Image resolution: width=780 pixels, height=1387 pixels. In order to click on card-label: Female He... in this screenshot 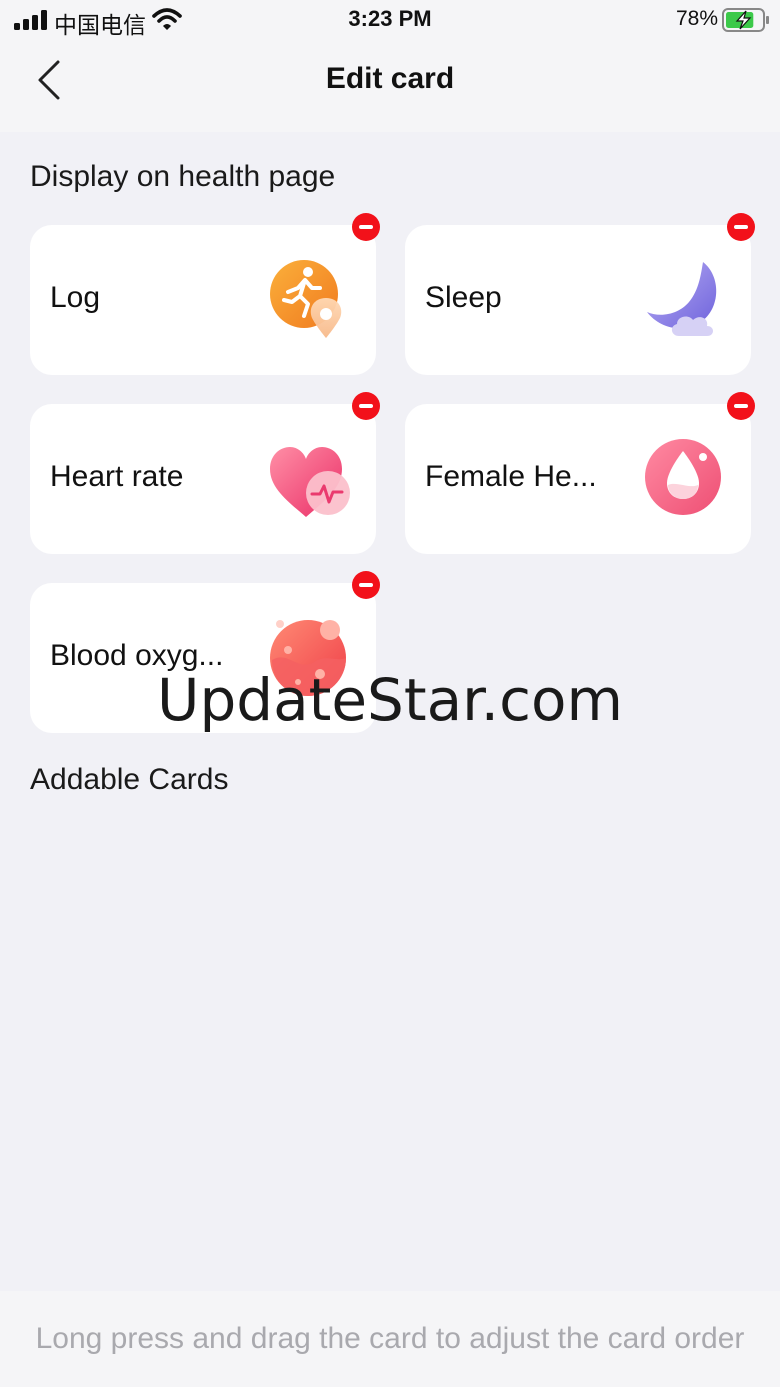, I will do `click(511, 476)`.